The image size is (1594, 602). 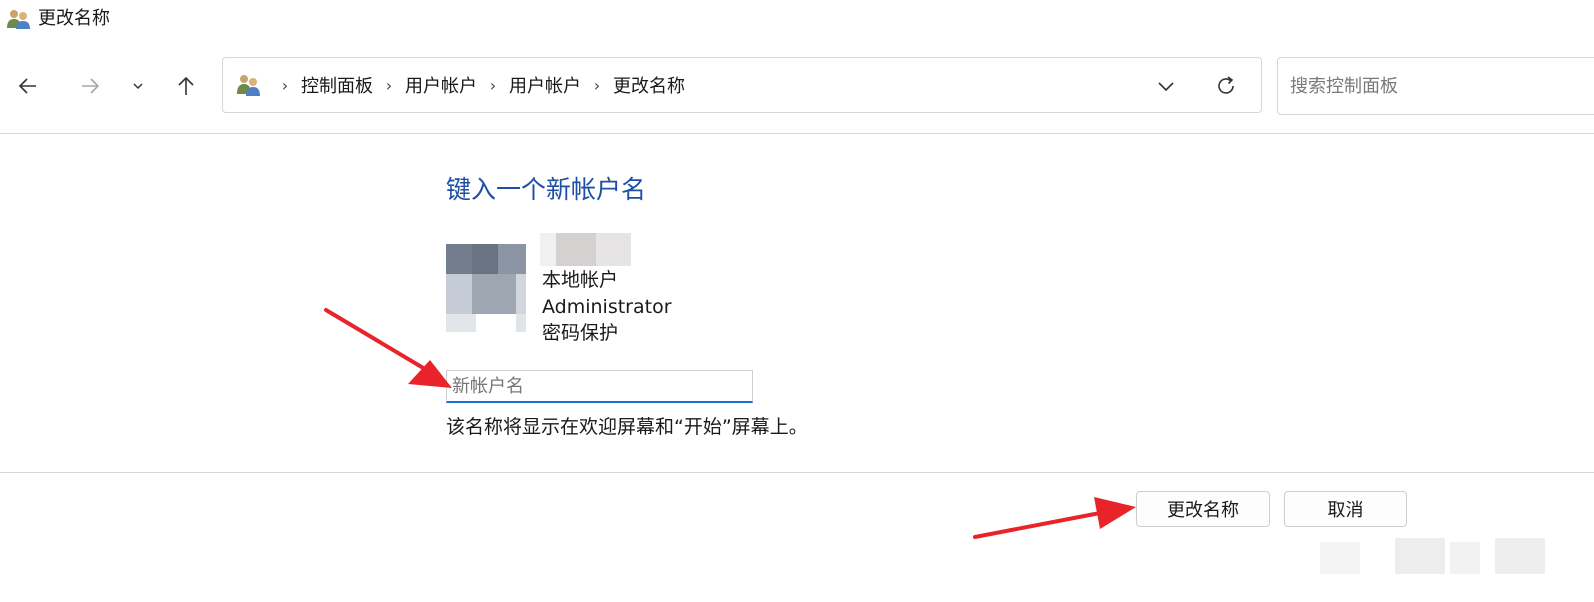 What do you see at coordinates (337, 85) in the screenshot?
I see `breadcrumb-item-control-panel: 控制面板` at bounding box center [337, 85].